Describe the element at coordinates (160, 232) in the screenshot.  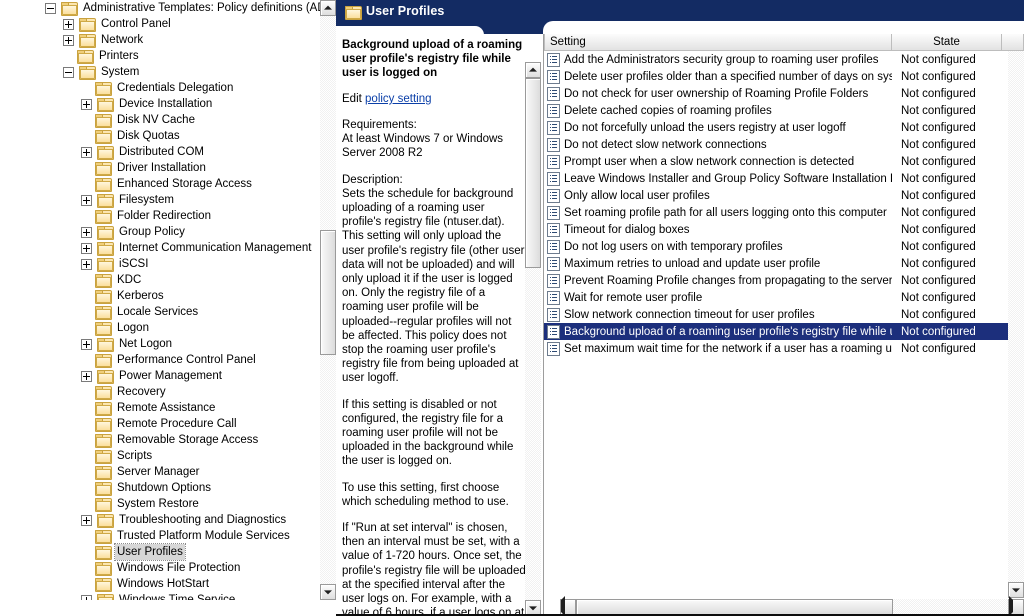
I see `tree-item: Group Policy` at that location.